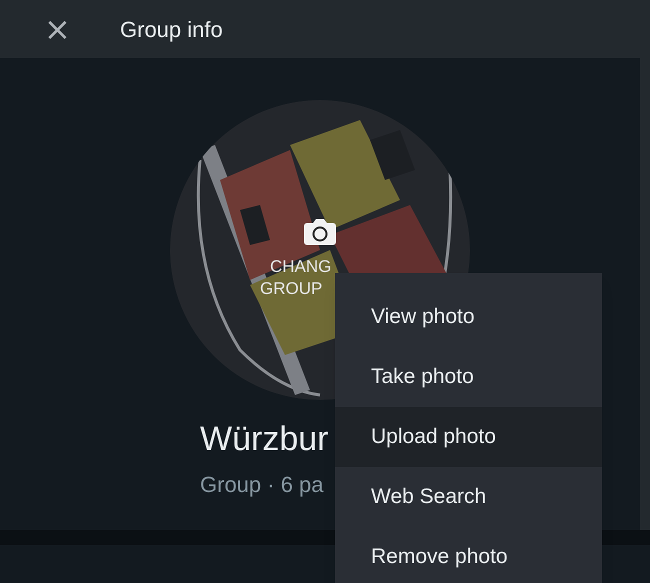  Describe the element at coordinates (171, 30) in the screenshot. I see `window-title: Group info` at that location.